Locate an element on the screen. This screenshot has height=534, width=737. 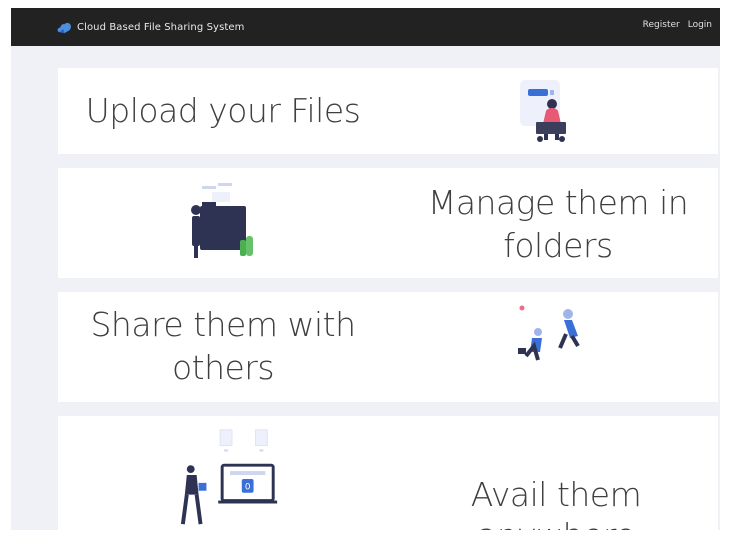
login-link: Login is located at coordinates (700, 25).